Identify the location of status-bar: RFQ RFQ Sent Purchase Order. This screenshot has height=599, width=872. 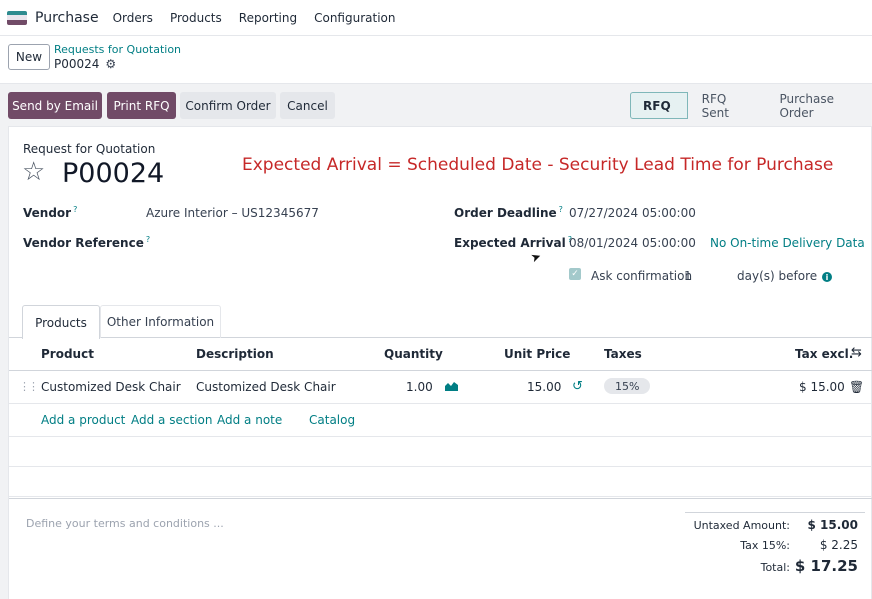
(751, 105).